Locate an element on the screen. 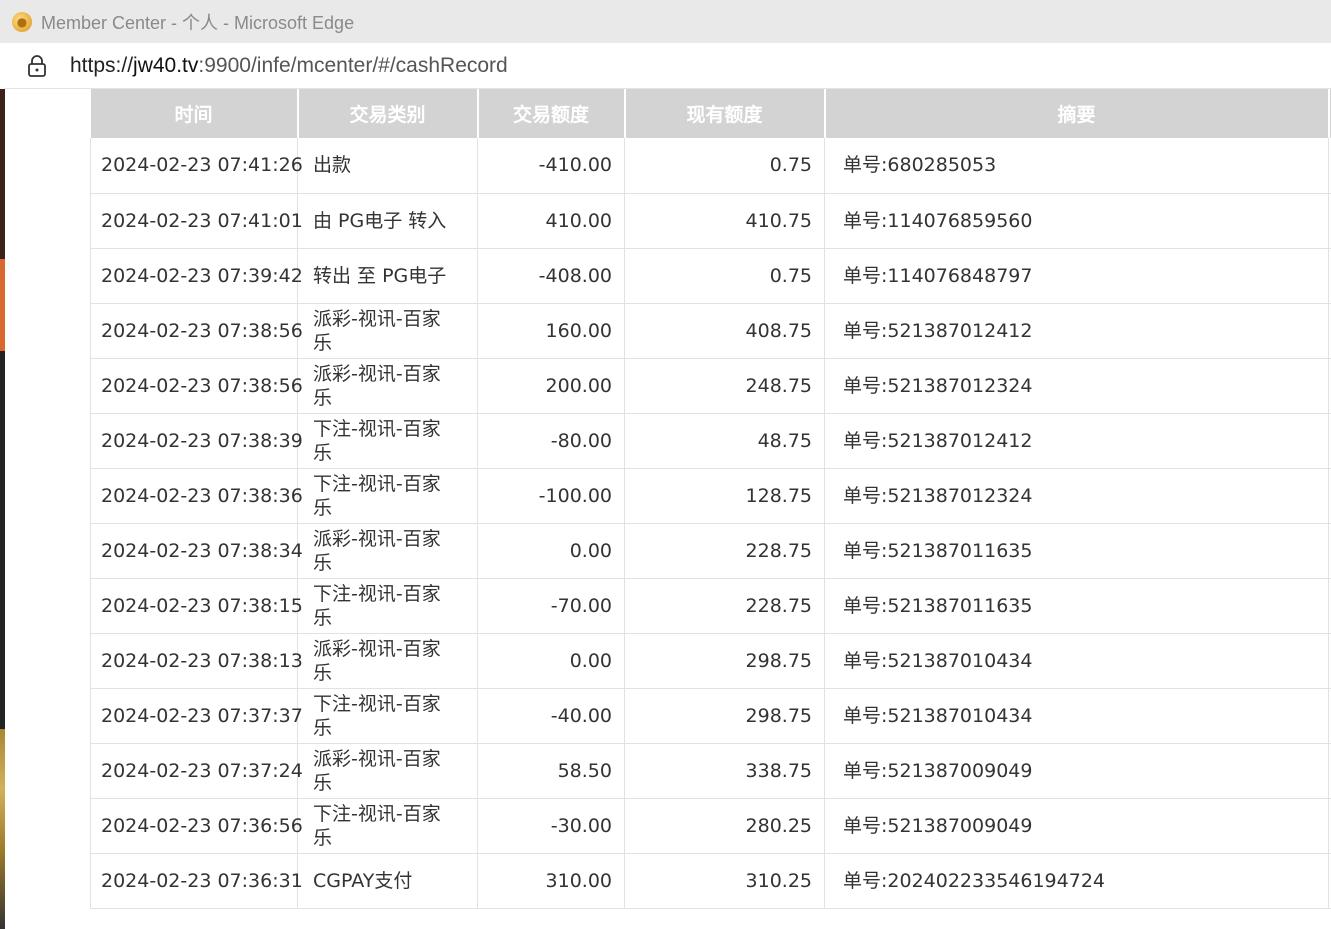 The image size is (1331, 929). cell-summary: 单号:114076859560 is located at coordinates (1076, 221).